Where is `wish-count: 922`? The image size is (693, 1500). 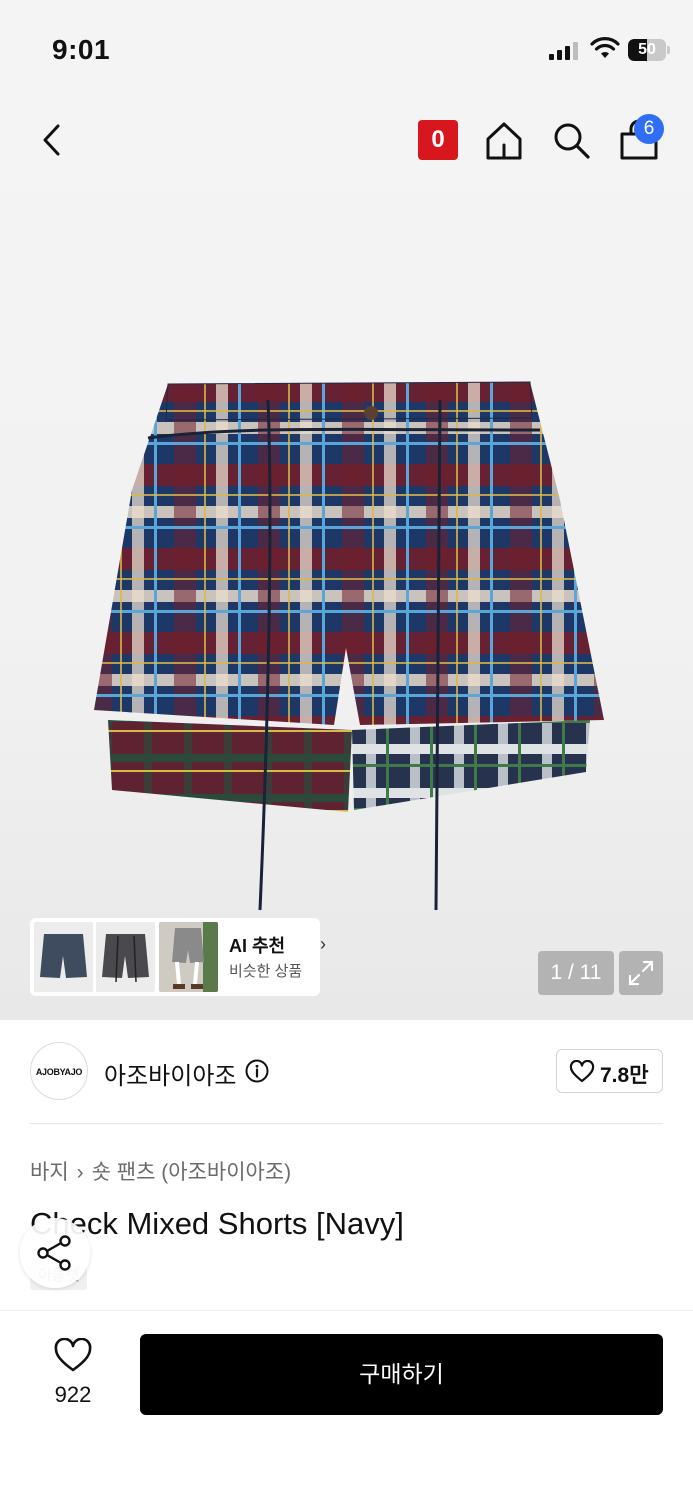 wish-count: 922 is located at coordinates (73, 1394).